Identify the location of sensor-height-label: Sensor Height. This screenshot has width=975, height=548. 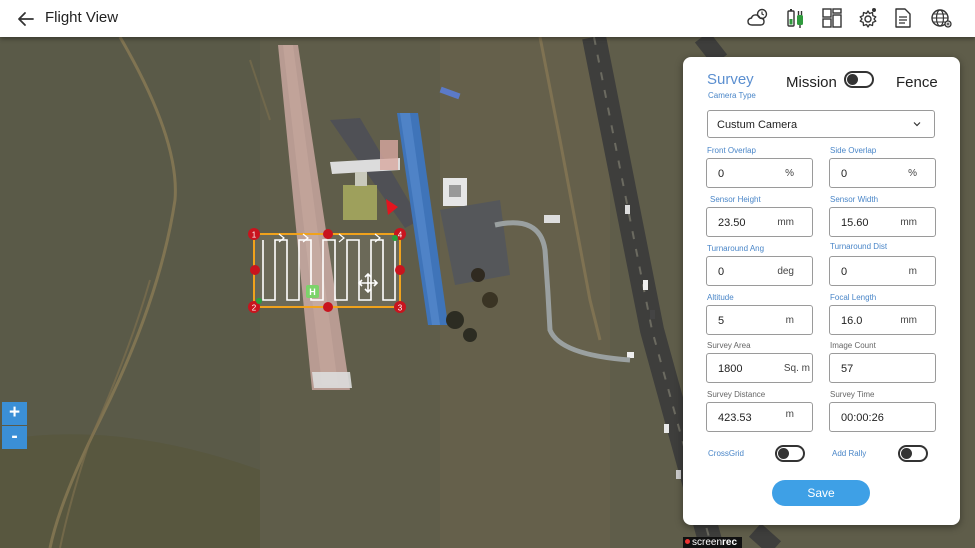
(735, 199).